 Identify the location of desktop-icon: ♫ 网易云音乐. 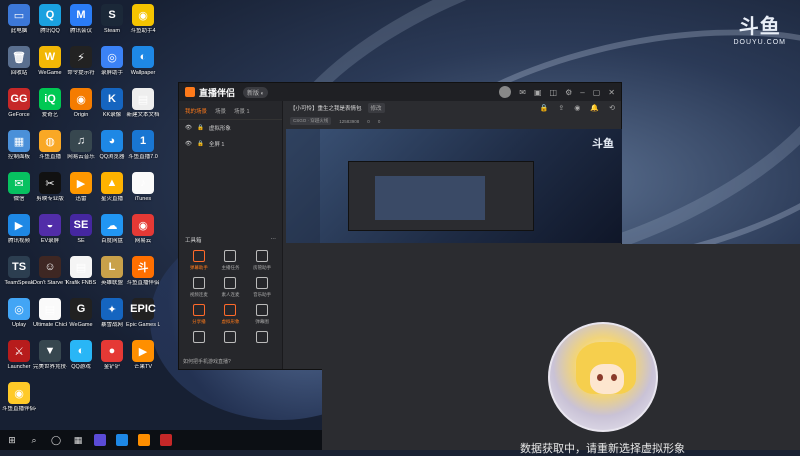
(81, 145).